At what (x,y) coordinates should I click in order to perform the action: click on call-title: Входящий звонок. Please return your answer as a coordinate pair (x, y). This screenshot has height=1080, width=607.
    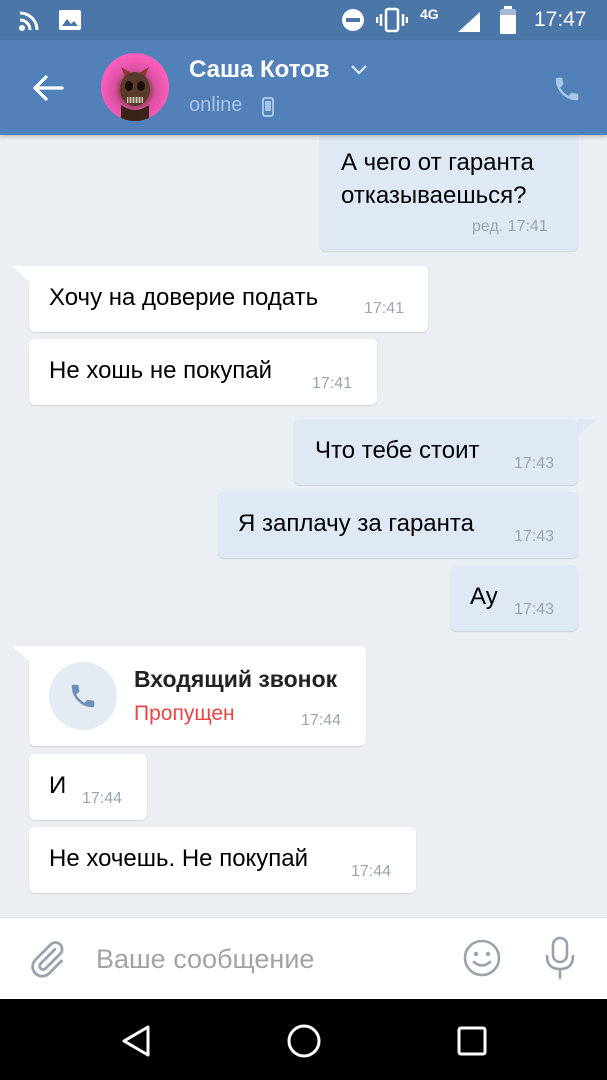
    Looking at the image, I should click on (236, 679).